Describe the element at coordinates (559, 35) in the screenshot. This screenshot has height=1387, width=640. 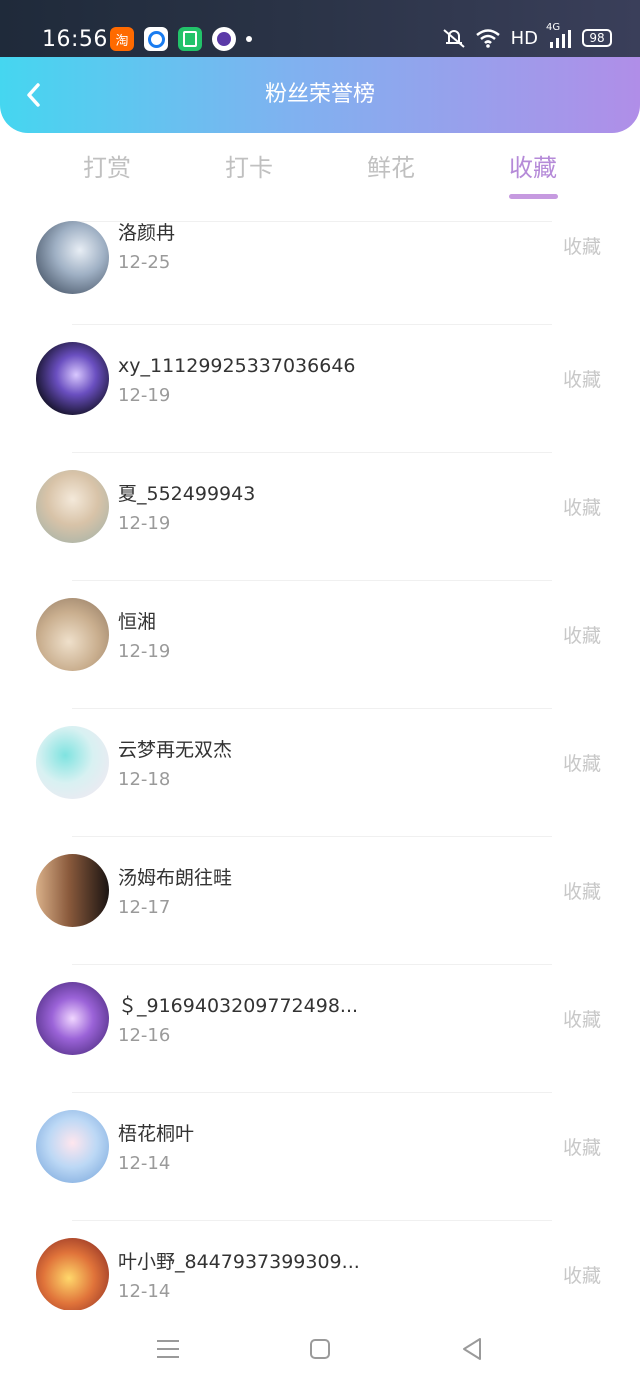
I see `signal-icon: 4G` at that location.